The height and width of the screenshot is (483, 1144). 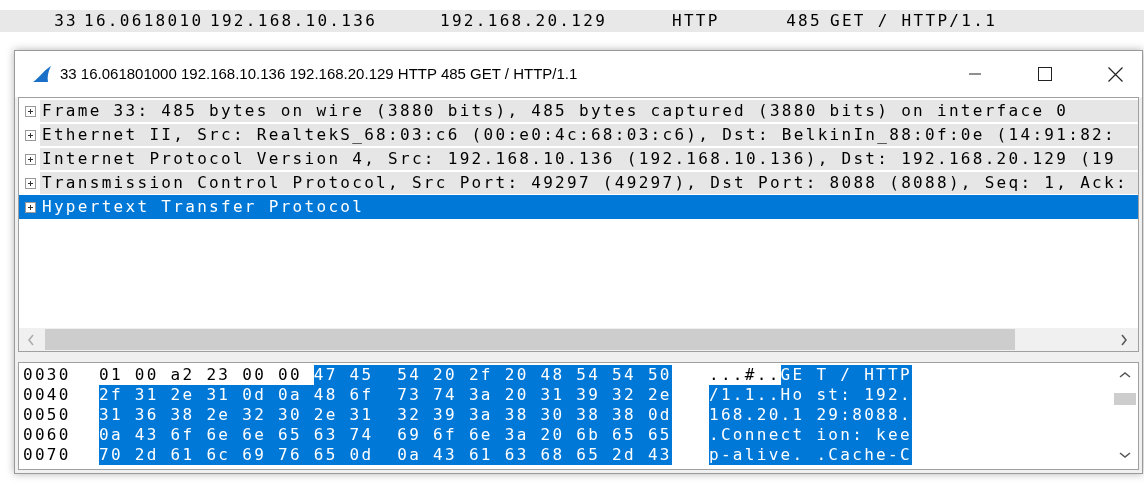 I want to click on shark-fin-icon, so click(x=42, y=74).